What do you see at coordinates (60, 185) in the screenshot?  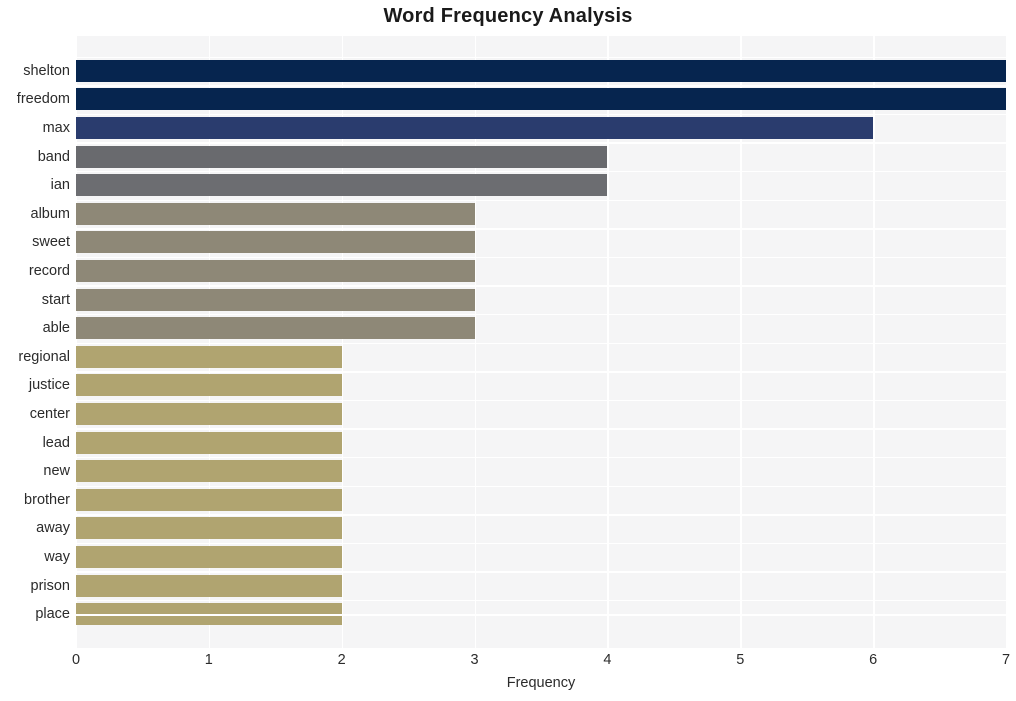 I see `y-axis-tick-label: ian` at bounding box center [60, 185].